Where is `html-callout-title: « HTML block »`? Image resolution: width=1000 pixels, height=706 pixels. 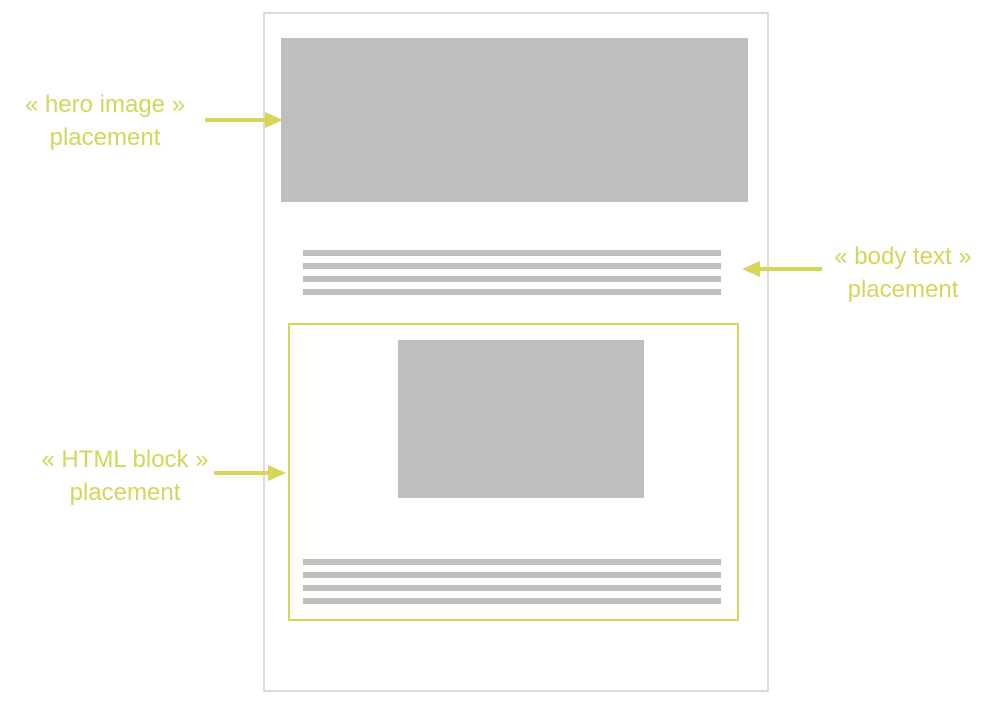 html-callout-title: « HTML block » is located at coordinates (125, 459).